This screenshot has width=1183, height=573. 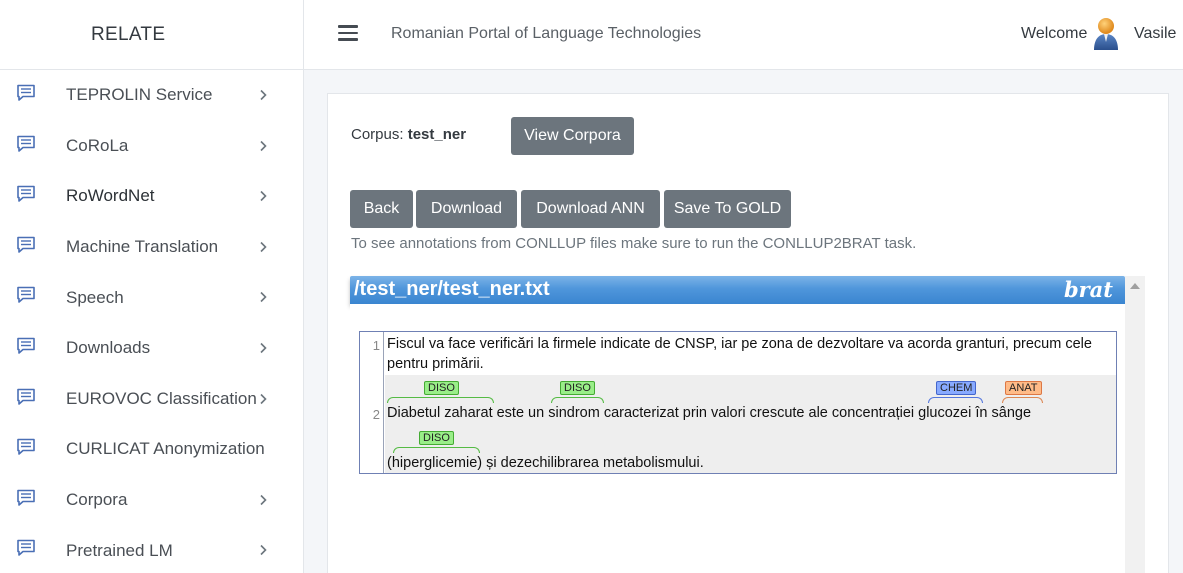 What do you see at coordinates (348, 33) in the screenshot?
I see `menu-toggle-icon` at bounding box center [348, 33].